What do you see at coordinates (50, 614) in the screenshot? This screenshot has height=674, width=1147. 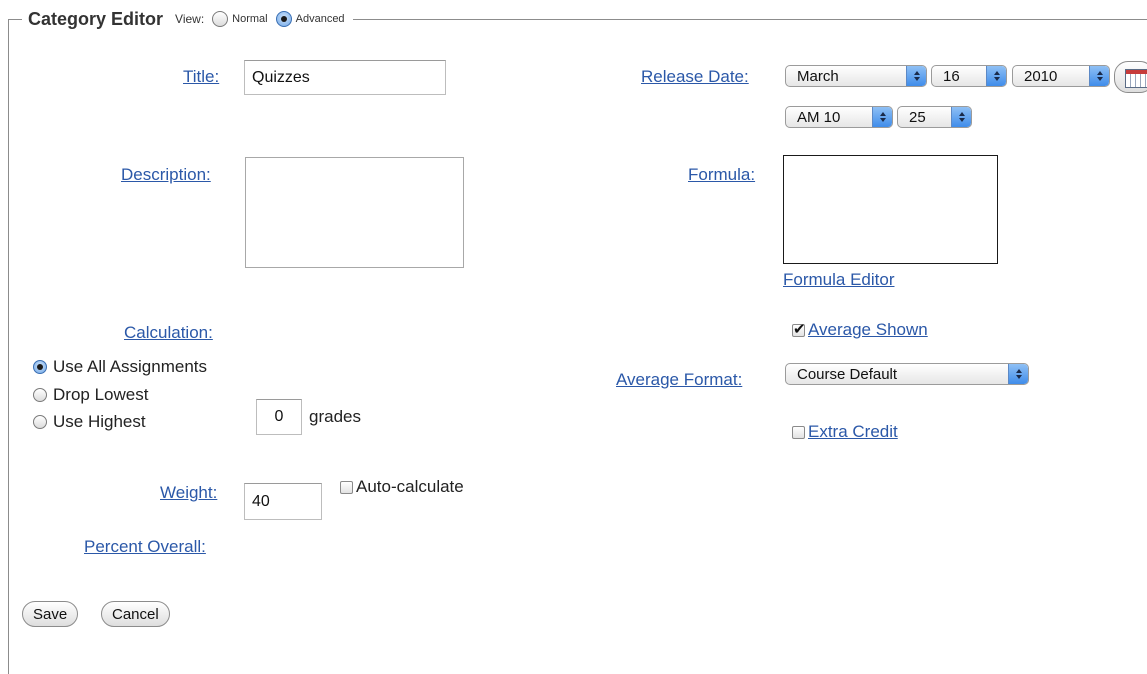 I see `save-button: Save` at bounding box center [50, 614].